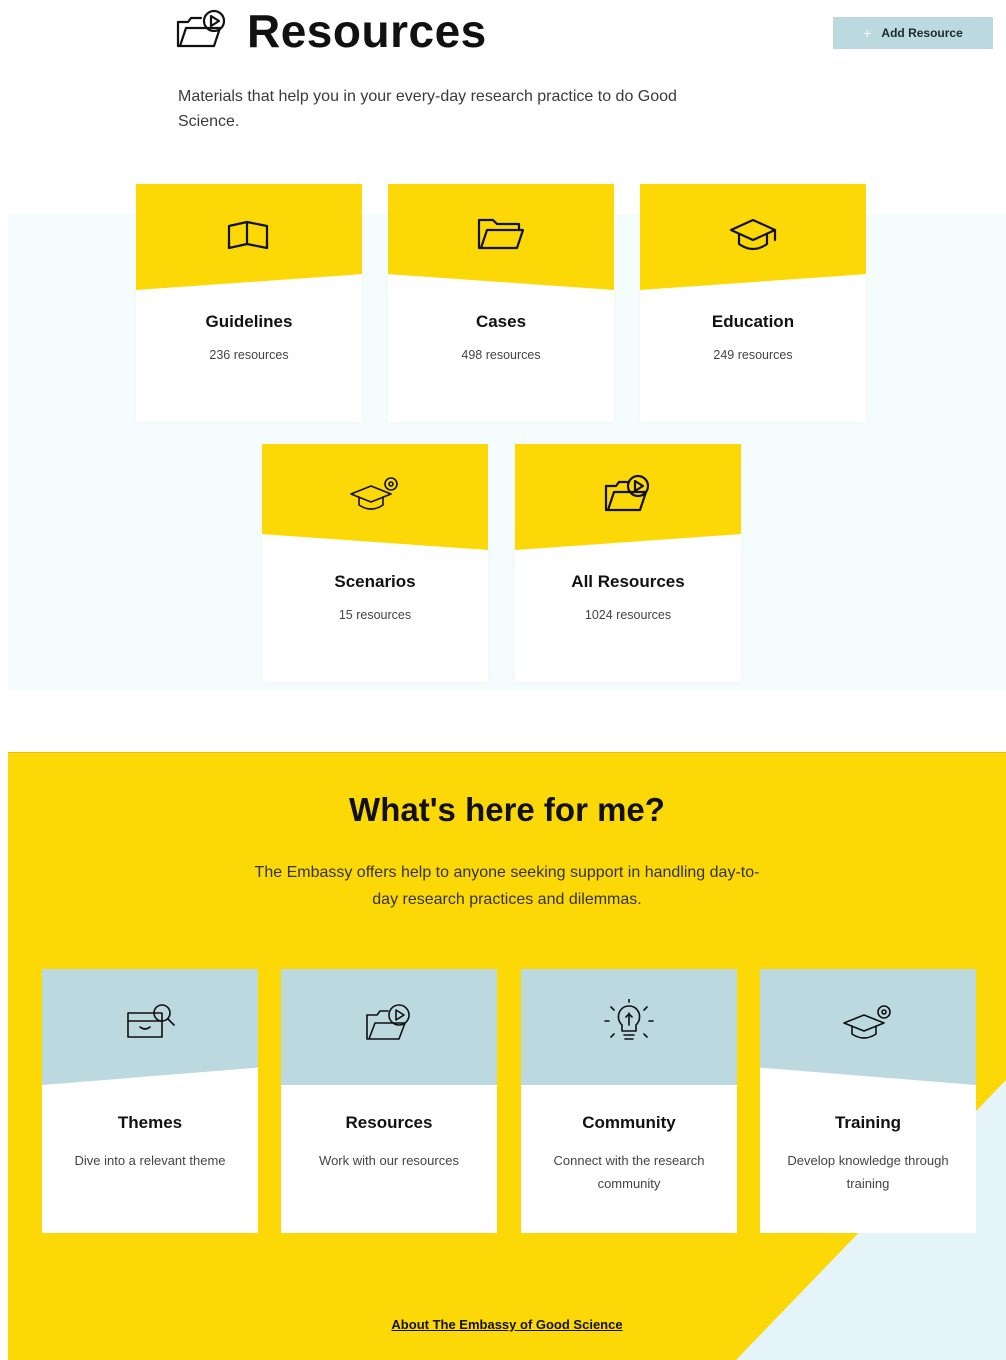 The width and height of the screenshot is (1006, 1360). I want to click on category-count: 498 resources, so click(501, 355).